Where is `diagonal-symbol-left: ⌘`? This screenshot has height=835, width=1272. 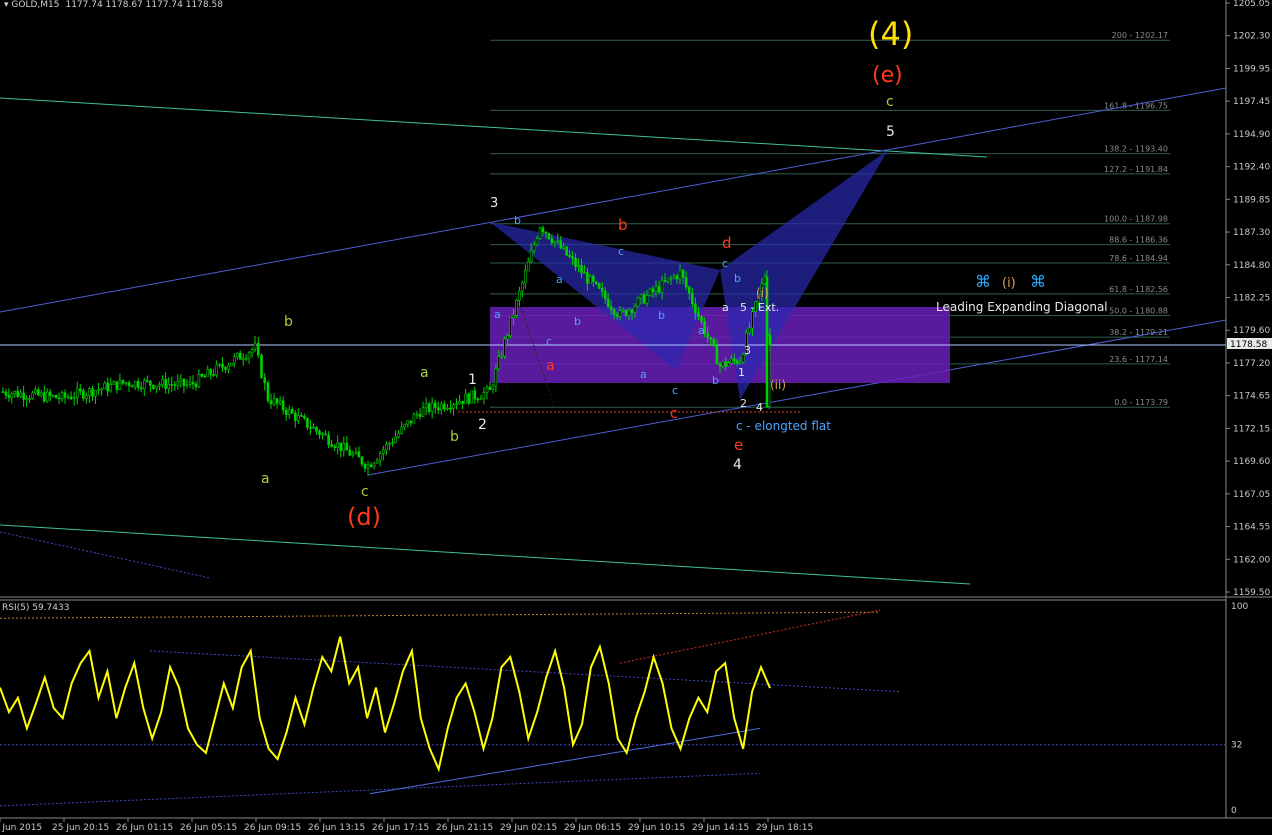
diagonal-symbol-left: ⌘ is located at coordinates (983, 281).